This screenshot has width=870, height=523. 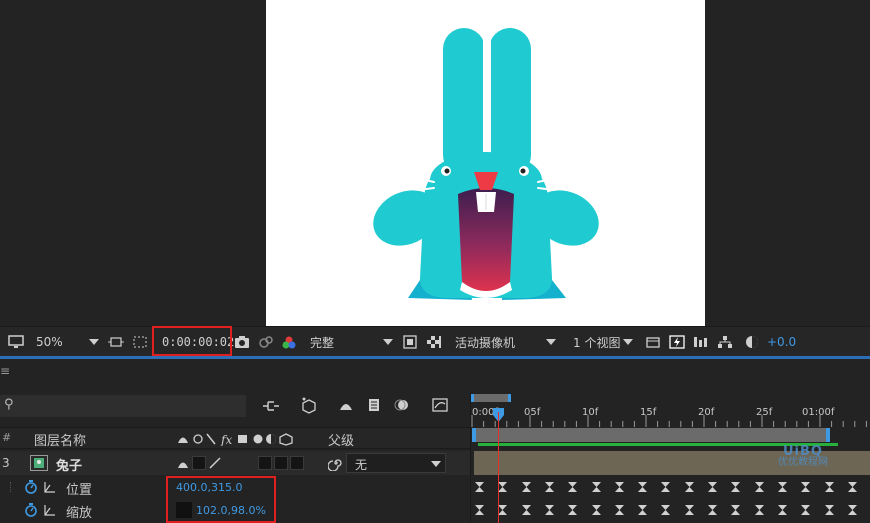 What do you see at coordinates (335, 464) in the screenshot?
I see `pick-whip-icon` at bounding box center [335, 464].